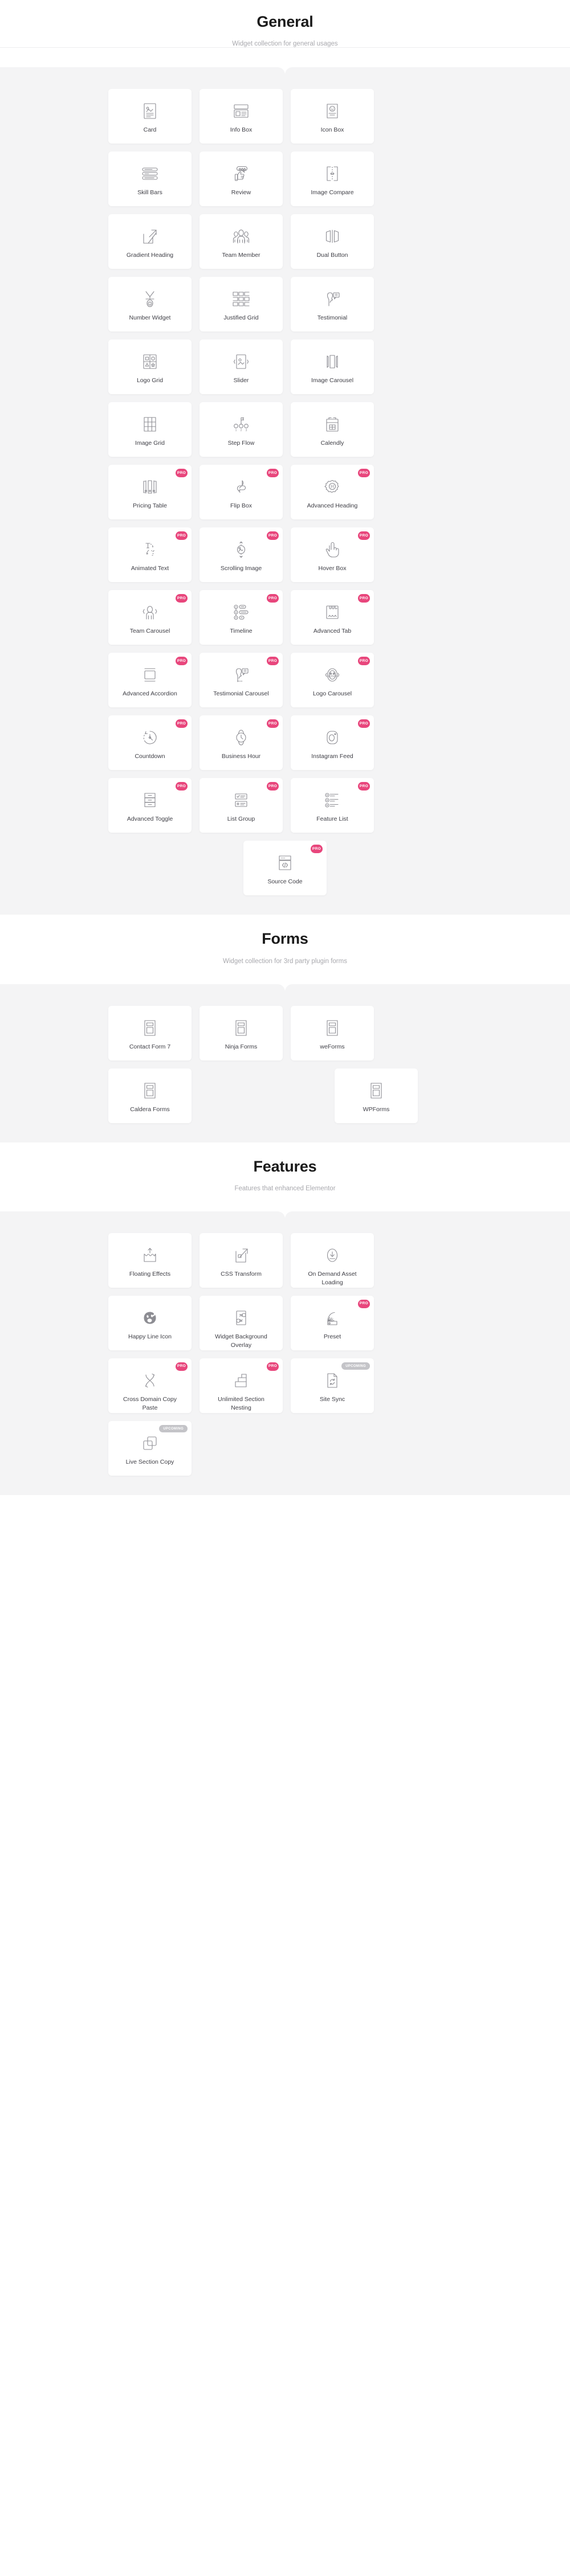  I want to click on widget-card: Image Compare, so click(332, 179).